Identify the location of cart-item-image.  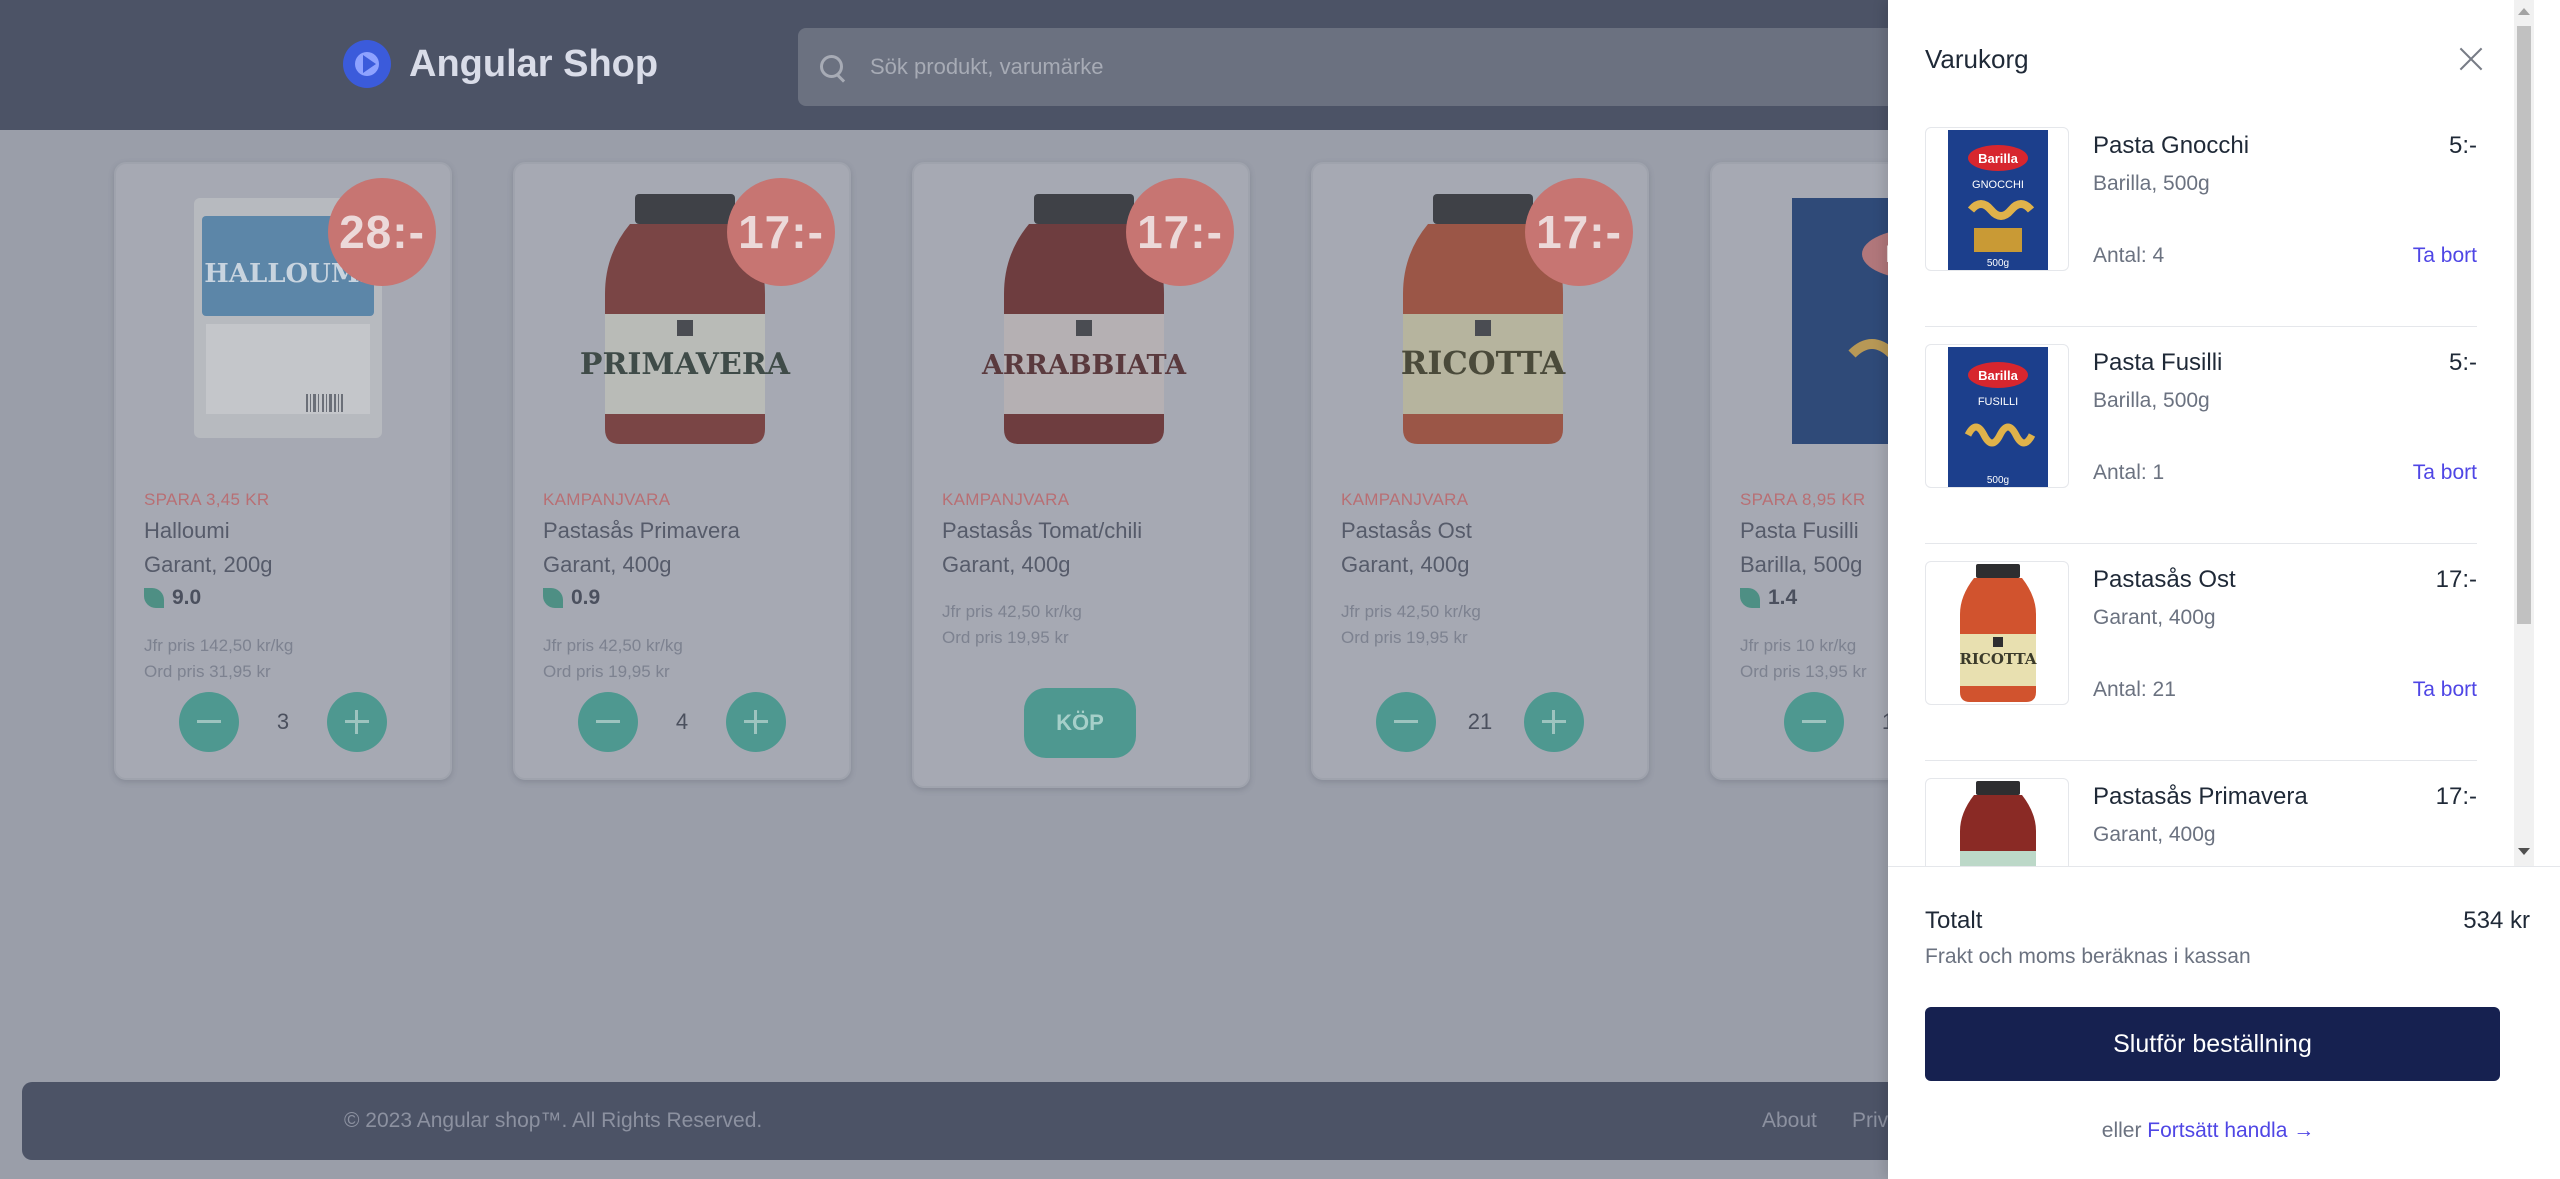
(1997, 822).